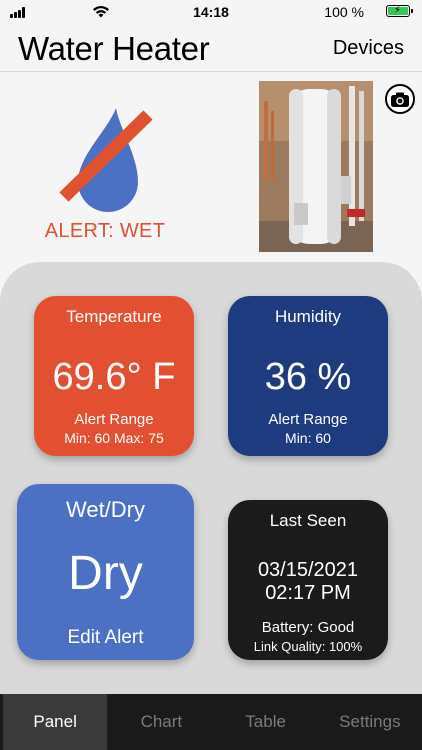 Image resolution: width=422 pixels, height=750 pixels. What do you see at coordinates (308, 646) in the screenshot?
I see `link-quality: Link Quality: 100%` at bounding box center [308, 646].